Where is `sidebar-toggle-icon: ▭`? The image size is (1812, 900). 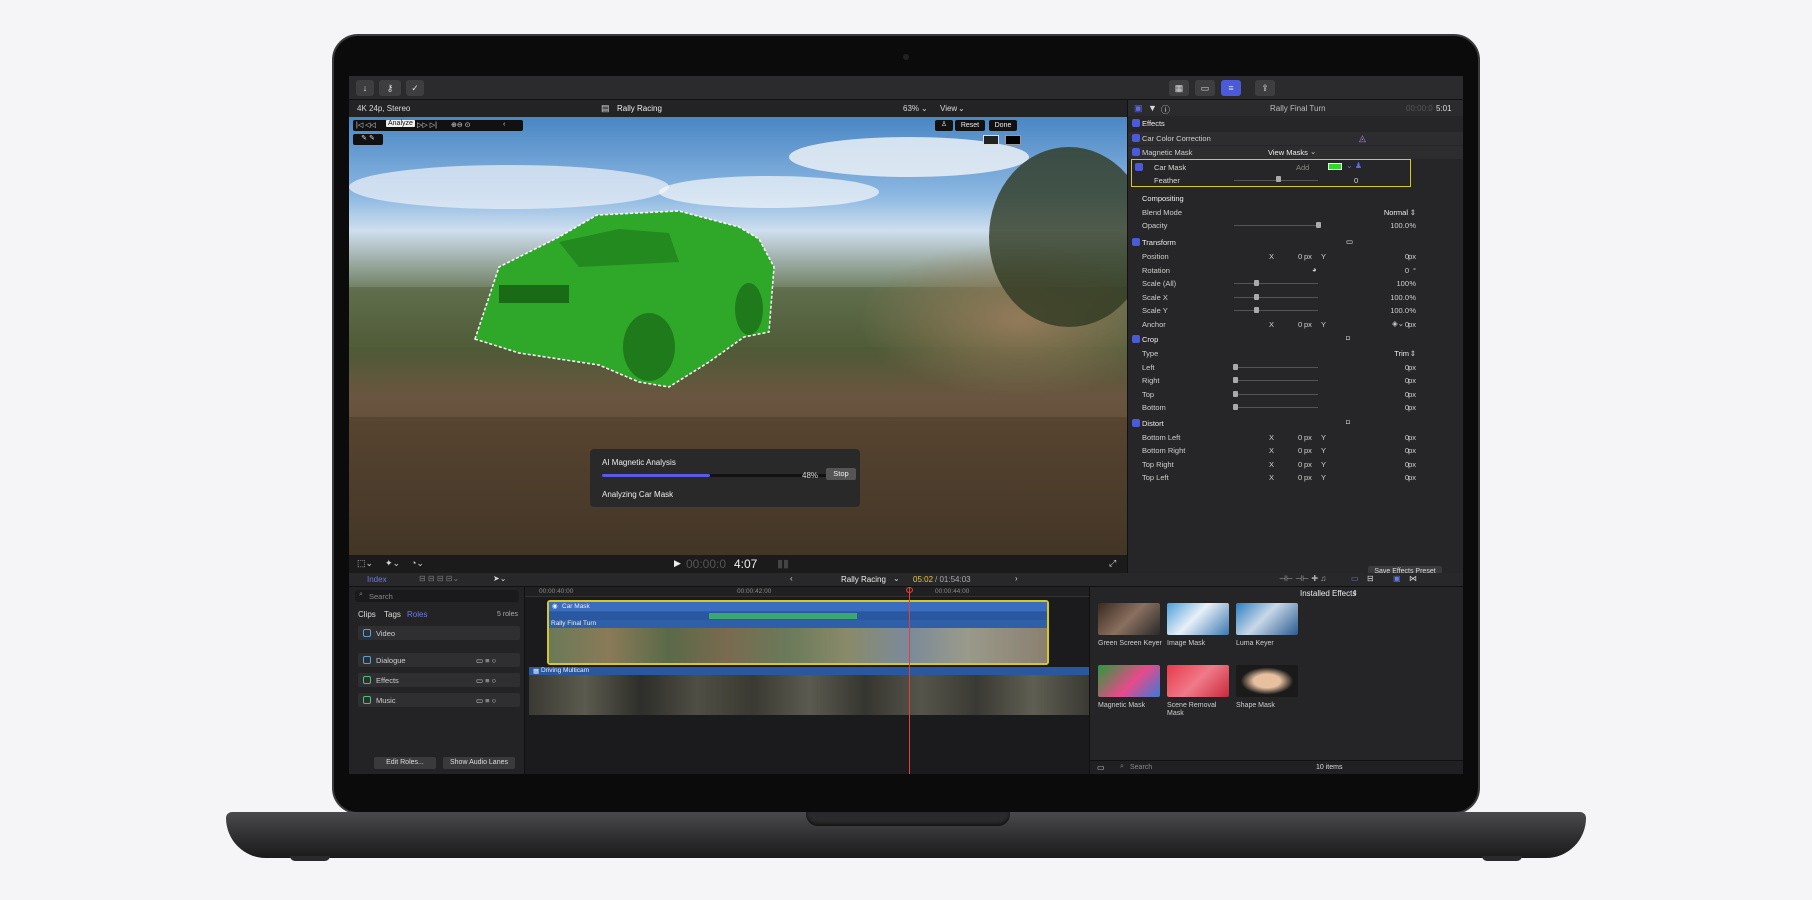 sidebar-toggle-icon: ▭ is located at coordinates (1101, 767).